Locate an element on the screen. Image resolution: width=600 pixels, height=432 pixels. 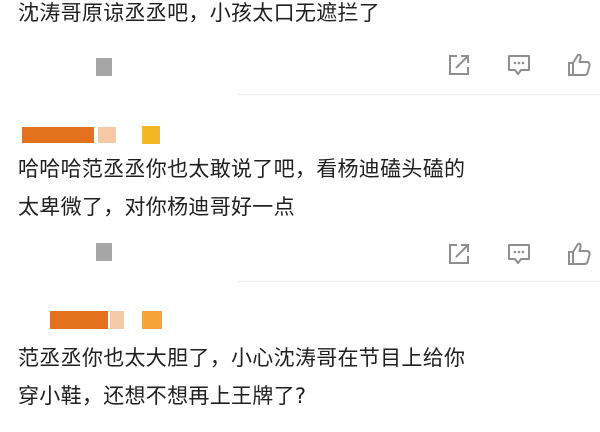
comment-text: 沈涛哥原谅丞丞吧，小孩太口无遮拦了 is located at coordinates (303, 16).